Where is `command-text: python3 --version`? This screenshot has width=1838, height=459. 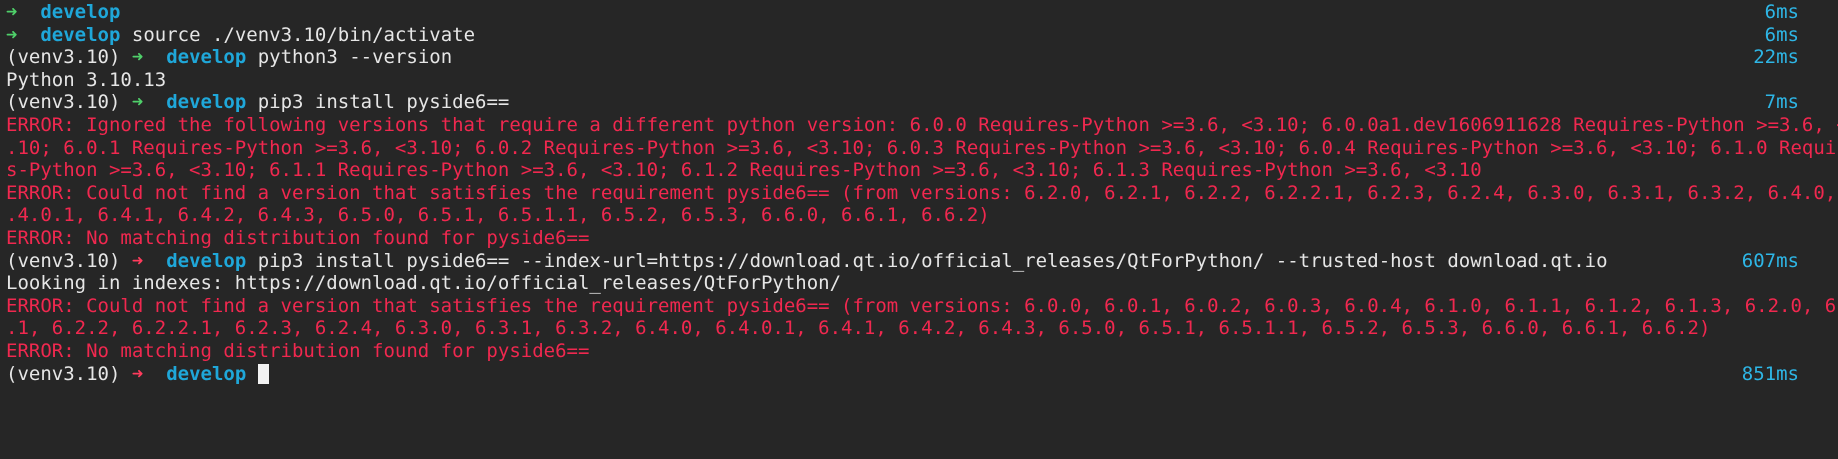 command-text: python3 --version is located at coordinates (355, 57).